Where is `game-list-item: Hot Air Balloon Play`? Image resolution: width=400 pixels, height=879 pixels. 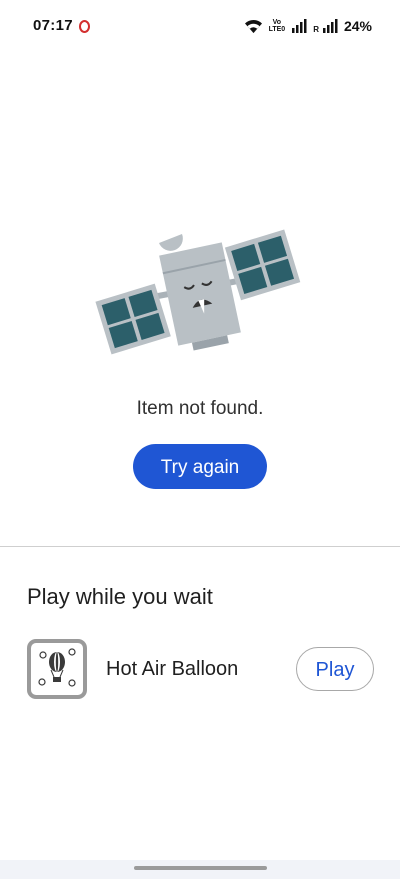
game-list-item: Hot Air Balloon Play is located at coordinates (200, 669).